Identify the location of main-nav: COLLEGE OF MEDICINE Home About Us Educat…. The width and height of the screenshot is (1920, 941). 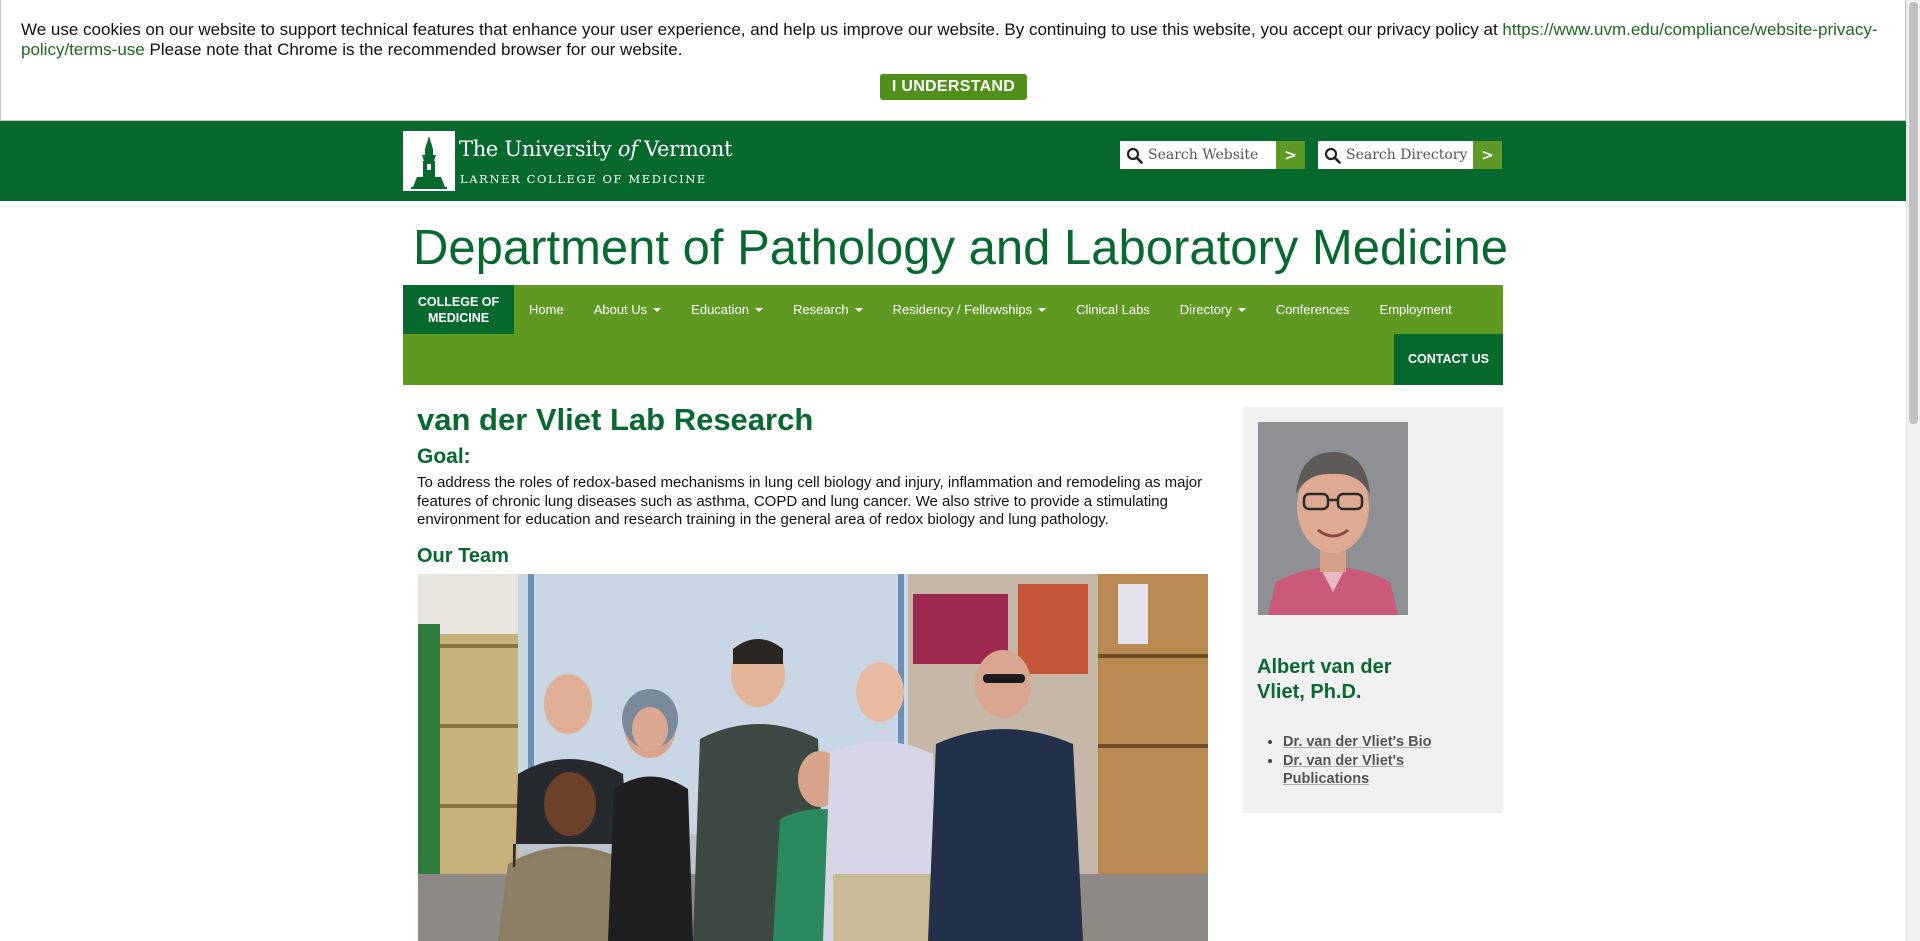
(953, 335).